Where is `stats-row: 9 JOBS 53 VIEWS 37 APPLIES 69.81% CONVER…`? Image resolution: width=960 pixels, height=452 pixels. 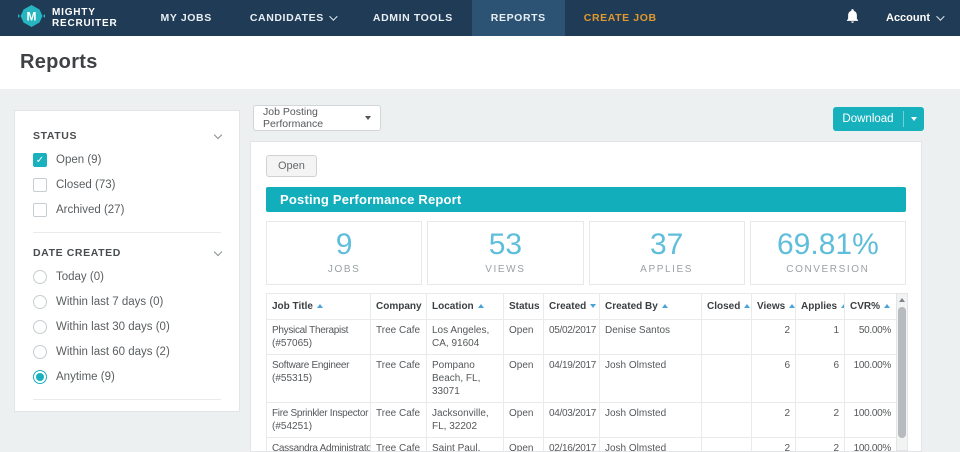
stats-row: 9 JOBS 53 VIEWS 37 APPLIES 69.81% CONVER… is located at coordinates (586, 253).